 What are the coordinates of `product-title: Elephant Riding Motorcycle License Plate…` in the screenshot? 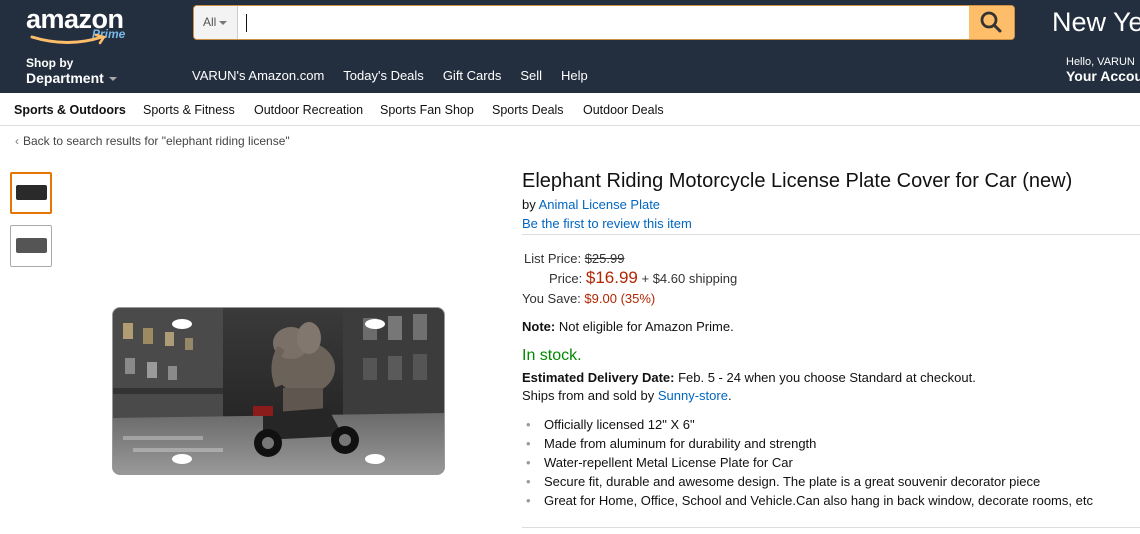 It's located at (797, 181).